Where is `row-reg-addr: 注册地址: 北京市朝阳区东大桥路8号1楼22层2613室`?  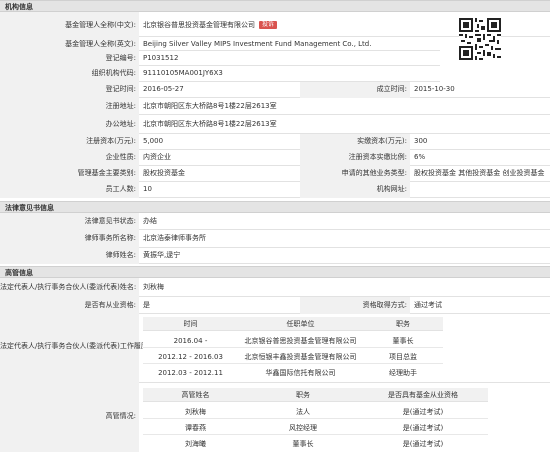
row-reg-addr: 注册地址: 北京市朝阳区东大桥路8号1楼22层2613室 is located at coordinates (275, 106).